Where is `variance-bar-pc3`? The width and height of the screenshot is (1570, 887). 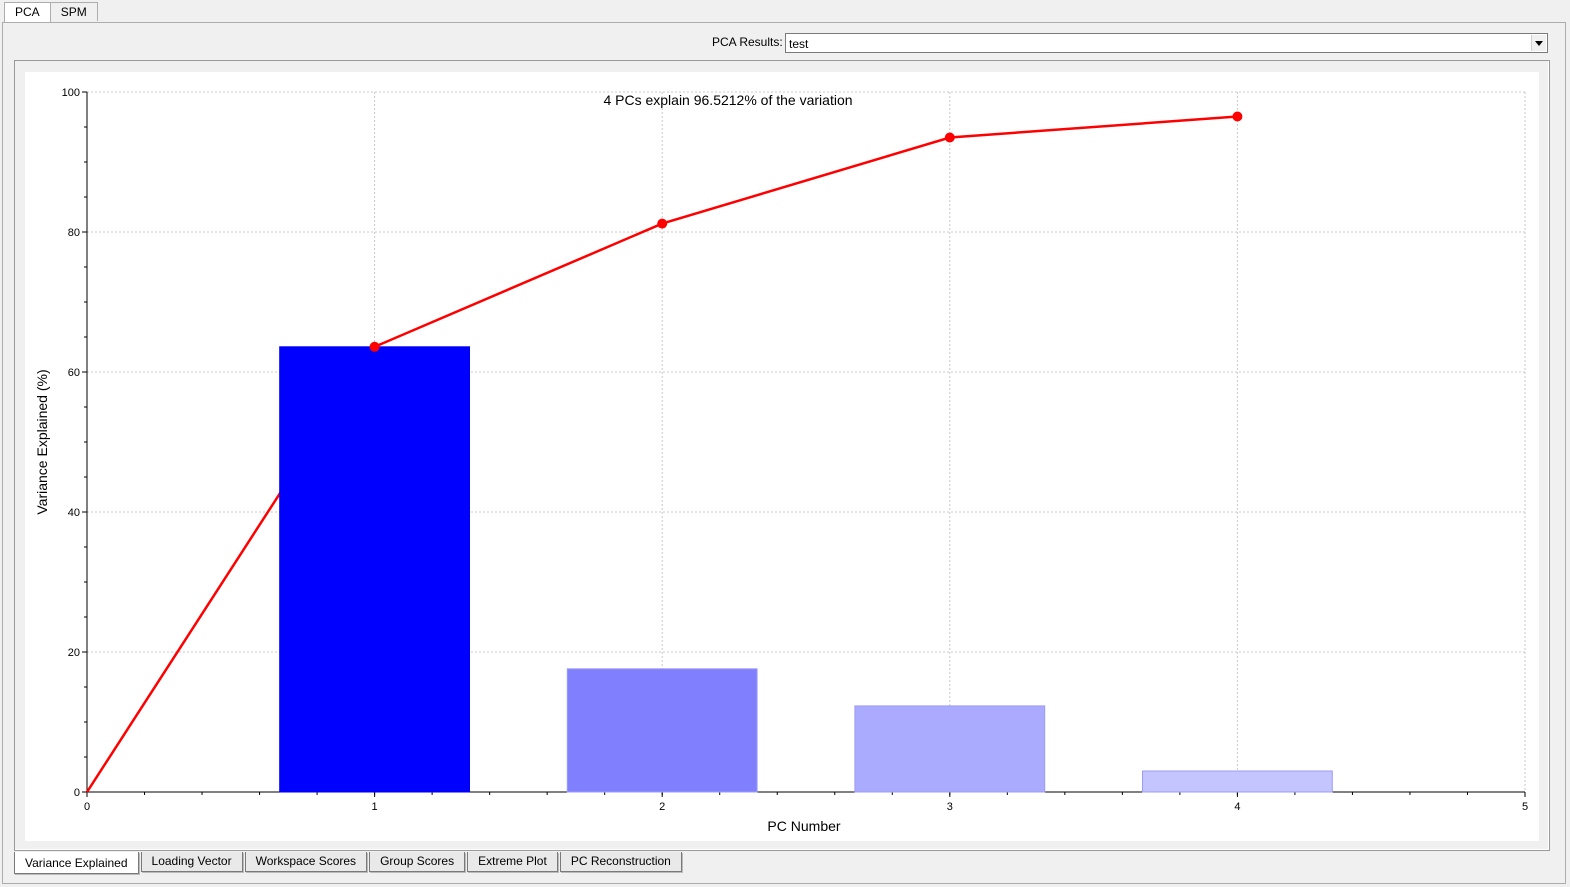
variance-bar-pc3 is located at coordinates (950, 749).